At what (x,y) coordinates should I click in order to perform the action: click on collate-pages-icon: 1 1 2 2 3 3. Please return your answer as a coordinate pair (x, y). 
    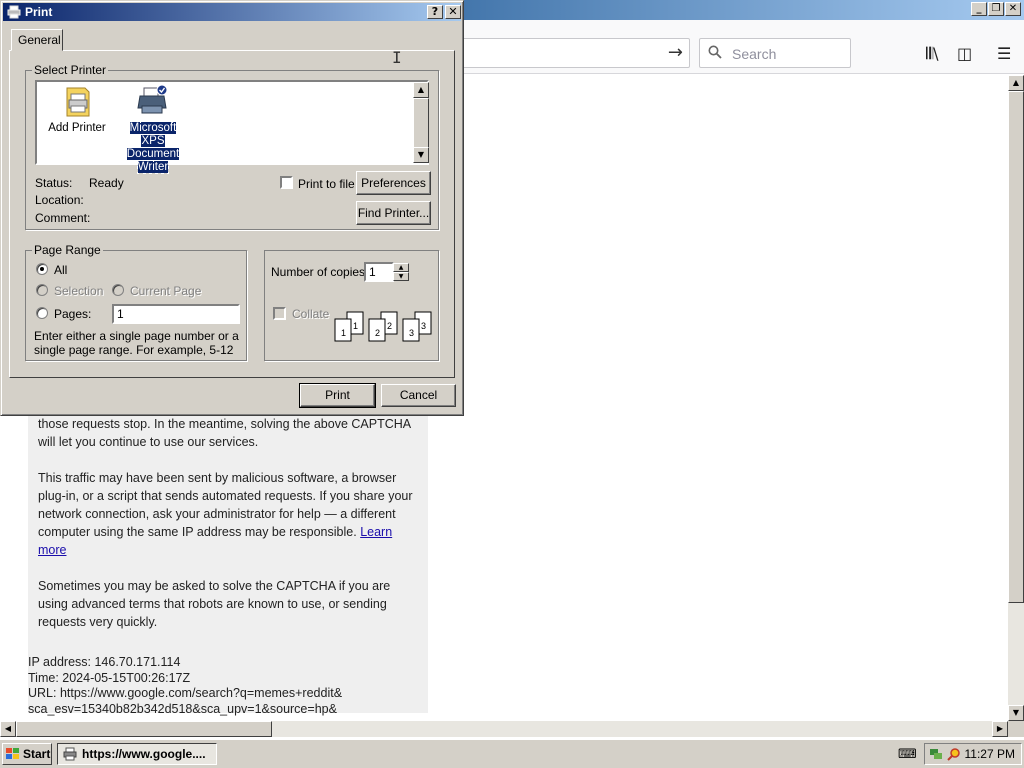
    Looking at the image, I should click on (383, 326).